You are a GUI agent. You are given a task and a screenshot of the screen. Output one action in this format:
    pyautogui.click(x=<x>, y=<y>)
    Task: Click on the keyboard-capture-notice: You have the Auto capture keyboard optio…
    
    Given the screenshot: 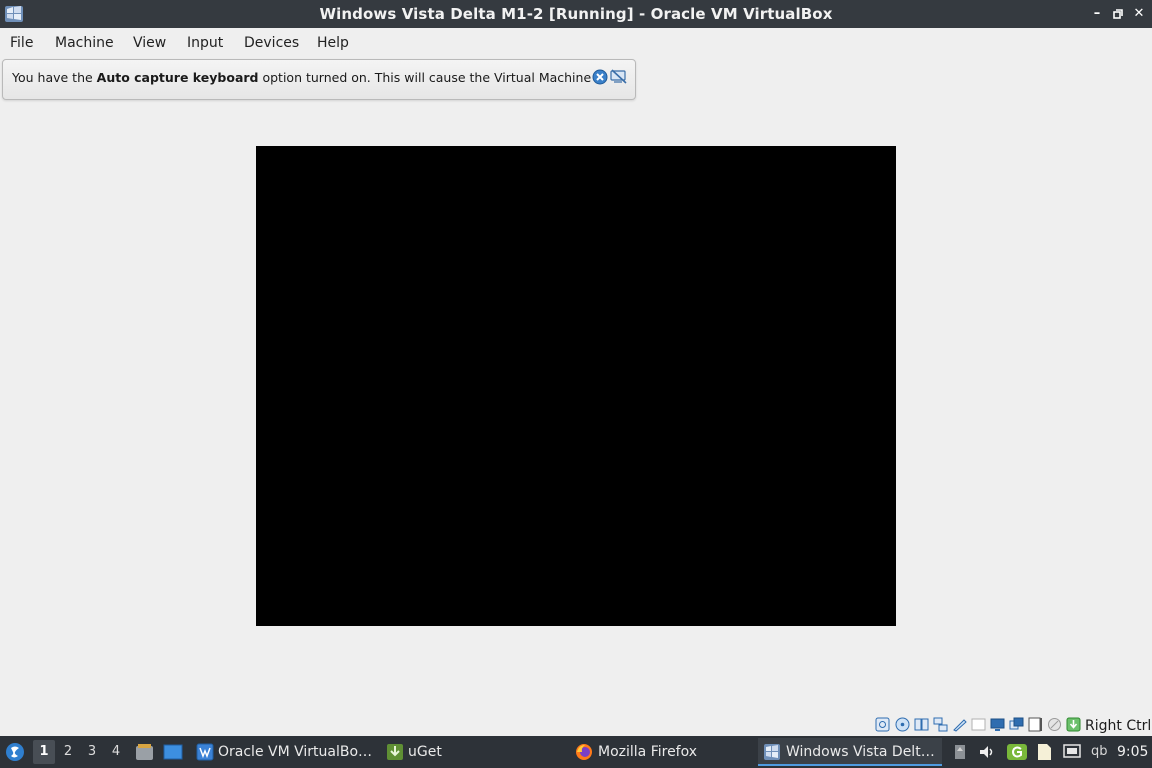 What is the action you would take?
    pyautogui.click(x=319, y=79)
    